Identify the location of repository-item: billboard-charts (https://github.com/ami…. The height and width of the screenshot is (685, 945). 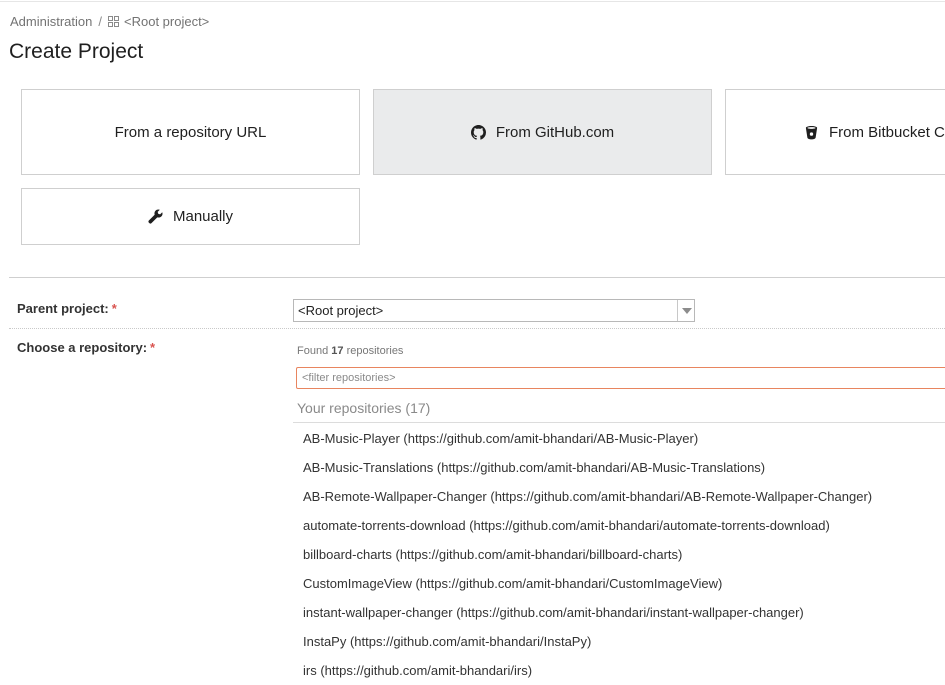
(587, 560).